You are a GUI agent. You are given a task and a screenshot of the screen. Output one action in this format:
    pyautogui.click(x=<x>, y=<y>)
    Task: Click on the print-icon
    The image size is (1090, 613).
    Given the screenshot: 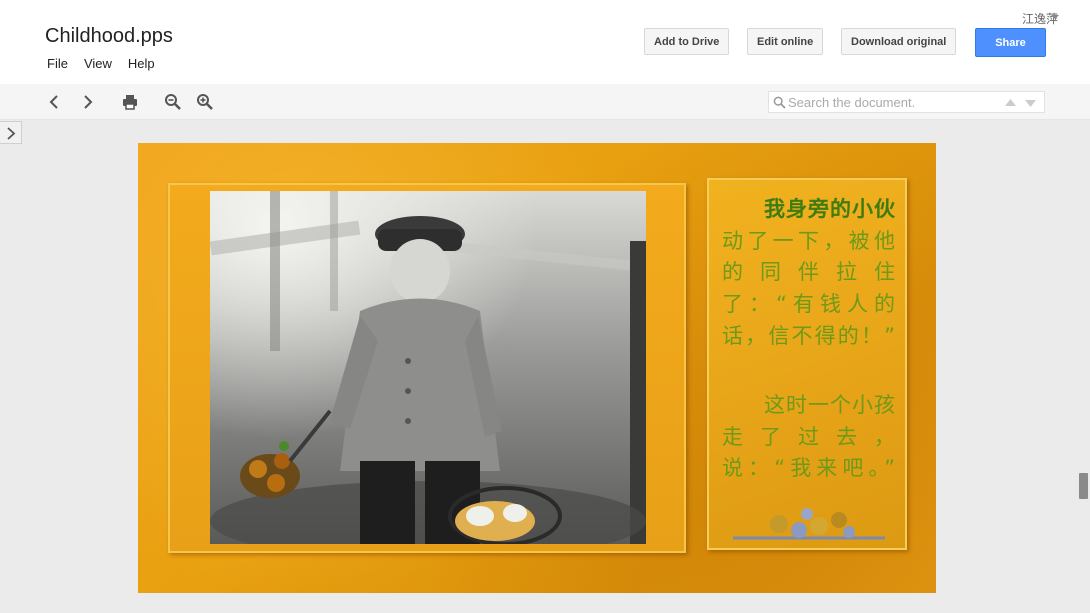 What is the action you would take?
    pyautogui.click(x=130, y=102)
    